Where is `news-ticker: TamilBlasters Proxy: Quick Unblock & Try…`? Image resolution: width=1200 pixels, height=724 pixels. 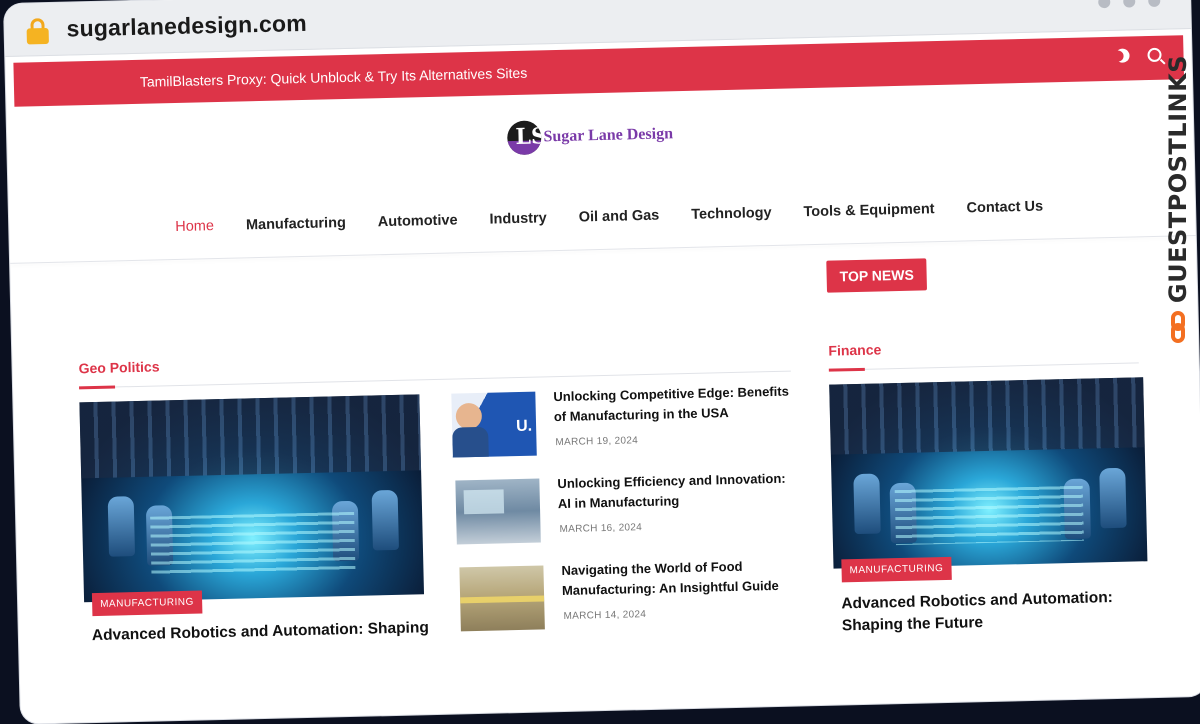
news-ticker: TamilBlasters Proxy: Quick Unblock & Try… is located at coordinates (334, 77).